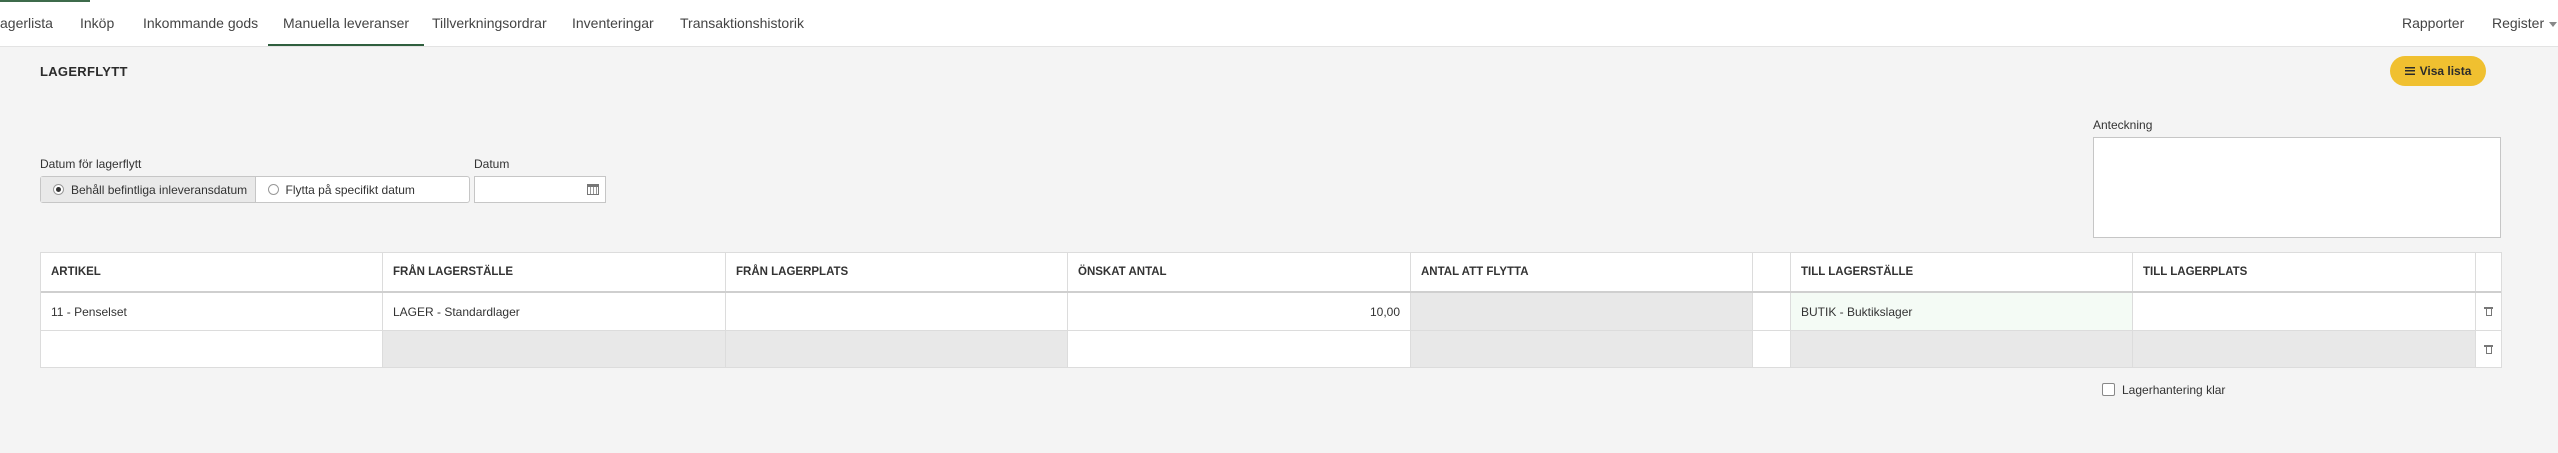 This screenshot has width=2558, height=453. Describe the element at coordinates (212, 272) in the screenshot. I see `col-header-artikel: ARTIKEL` at that location.